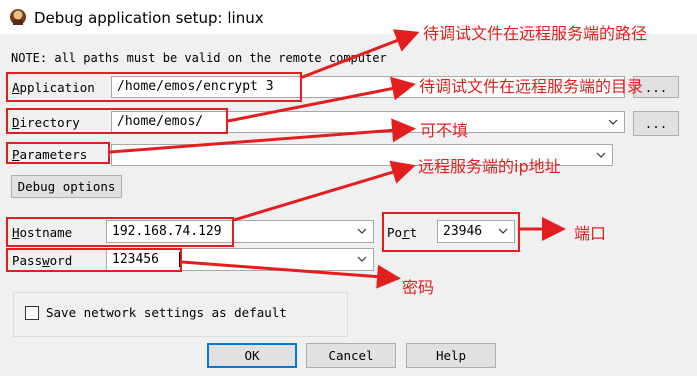 This screenshot has height=376, width=697. Describe the element at coordinates (324, 191) in the screenshot. I see `arrow-hostname` at that location.